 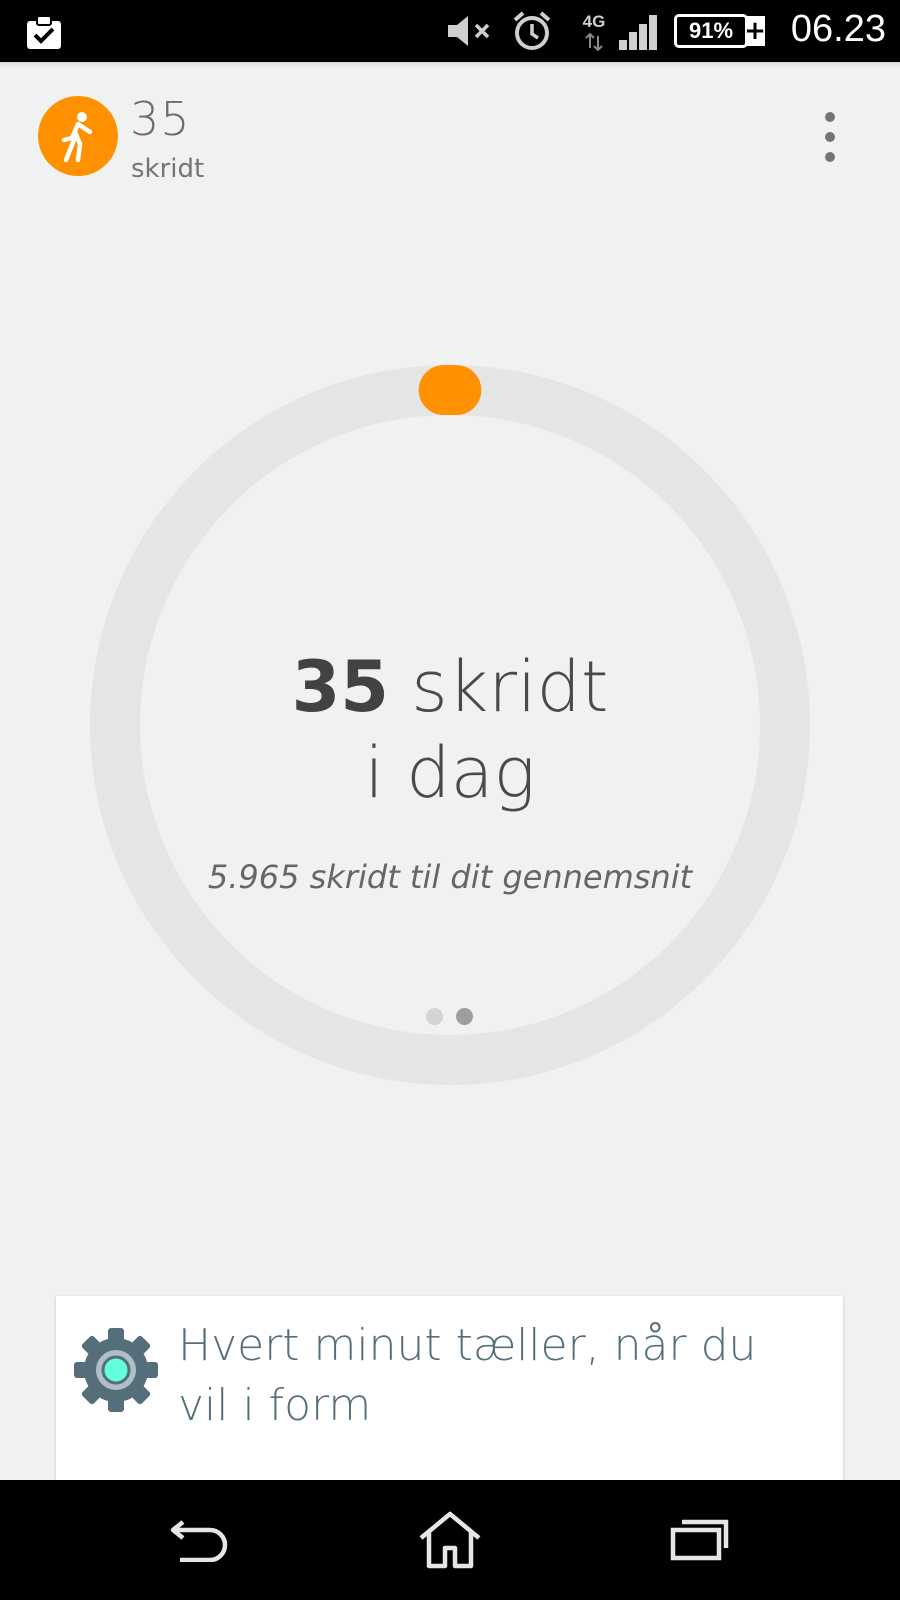 I want to click on home-icon, so click(x=450, y=1540).